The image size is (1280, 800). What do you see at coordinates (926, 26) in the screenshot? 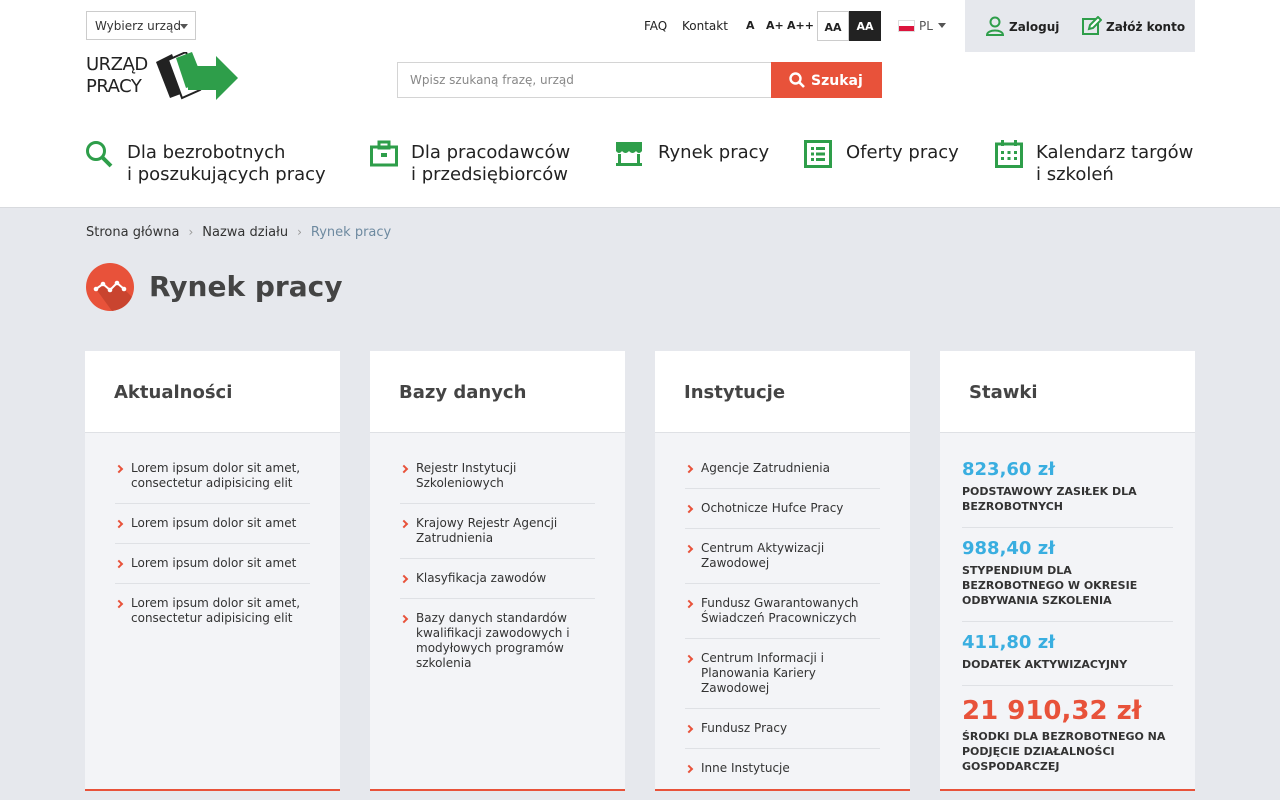
I see `language-label: PL` at bounding box center [926, 26].